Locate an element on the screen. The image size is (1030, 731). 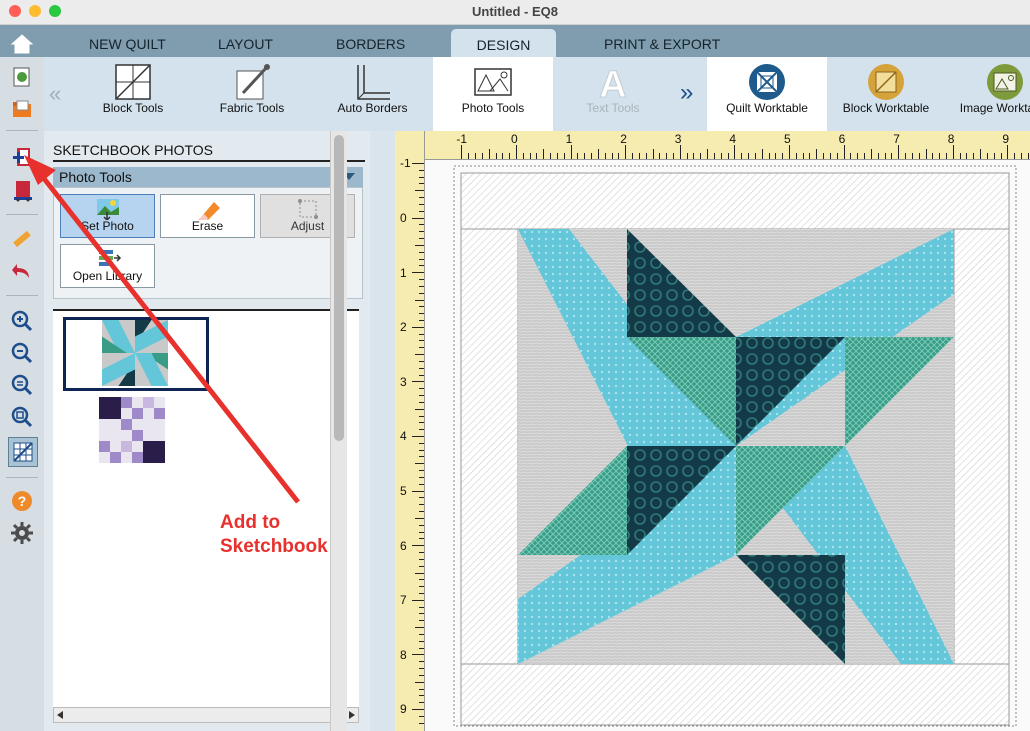
open-library-button: Open Library is located at coordinates (107, 266).